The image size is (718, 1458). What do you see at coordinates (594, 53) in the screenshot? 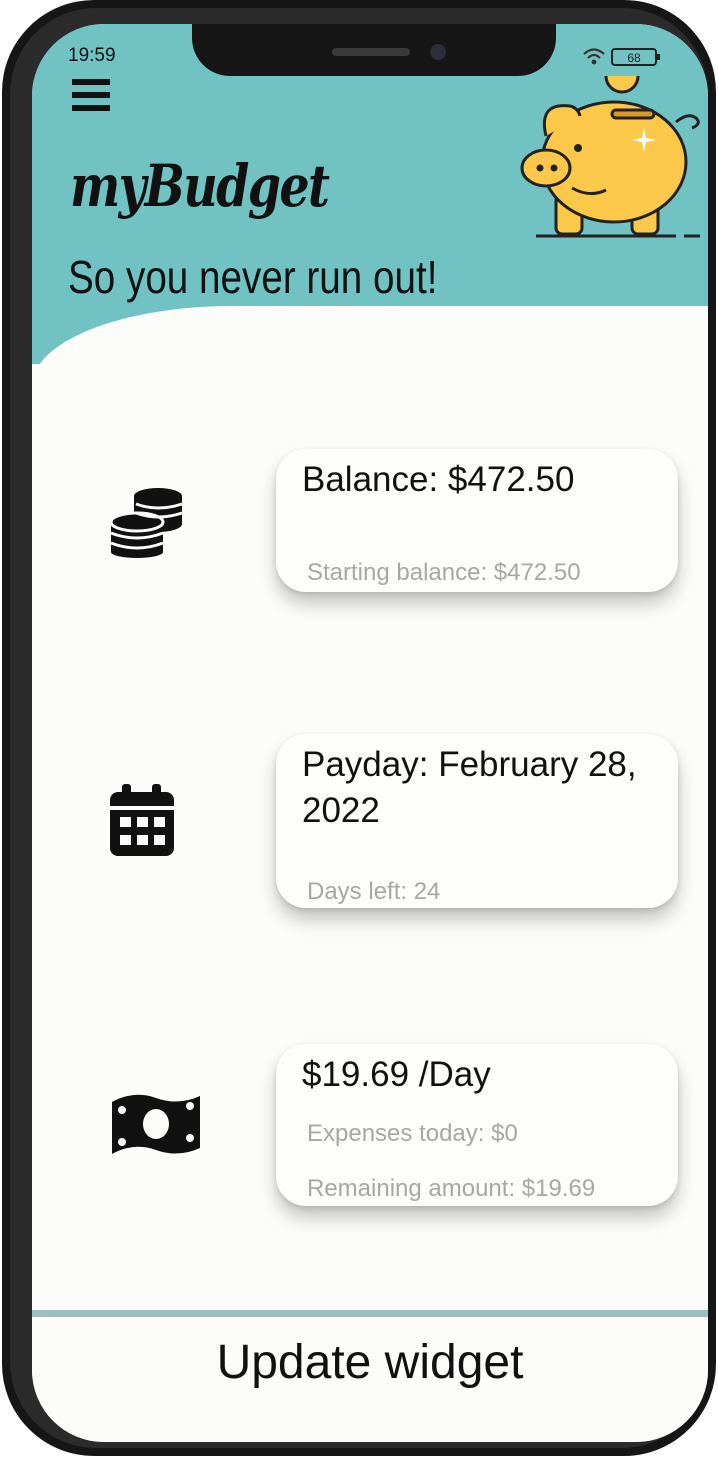
I see `wifi-icon` at bounding box center [594, 53].